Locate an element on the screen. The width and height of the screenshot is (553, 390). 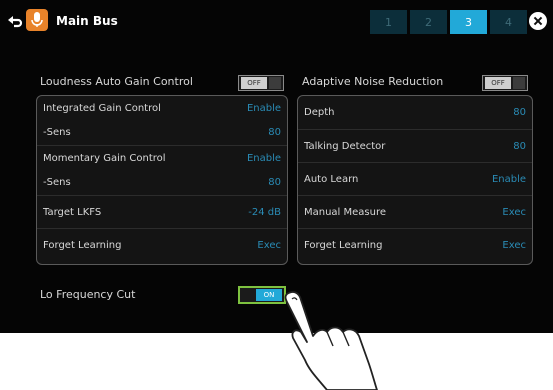
row-value: -24 dB is located at coordinates (264, 212).